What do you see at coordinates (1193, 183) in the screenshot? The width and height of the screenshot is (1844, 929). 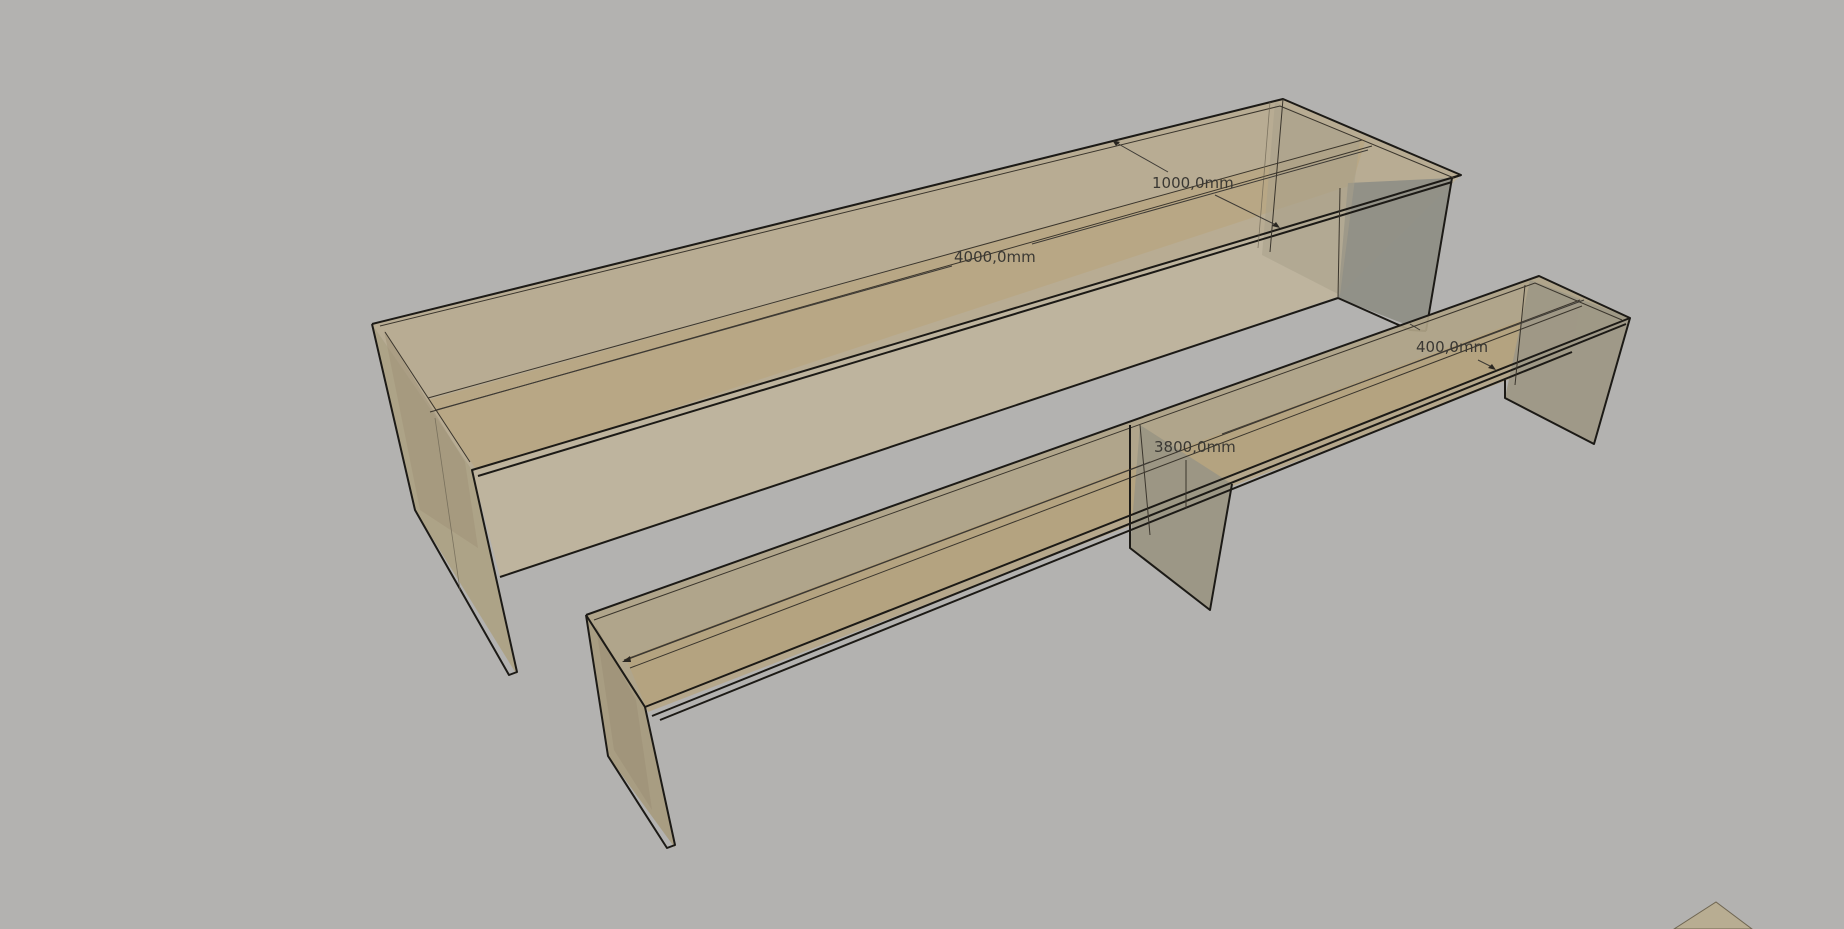 I see `dim-label-table-width: 1000,0mm` at bounding box center [1193, 183].